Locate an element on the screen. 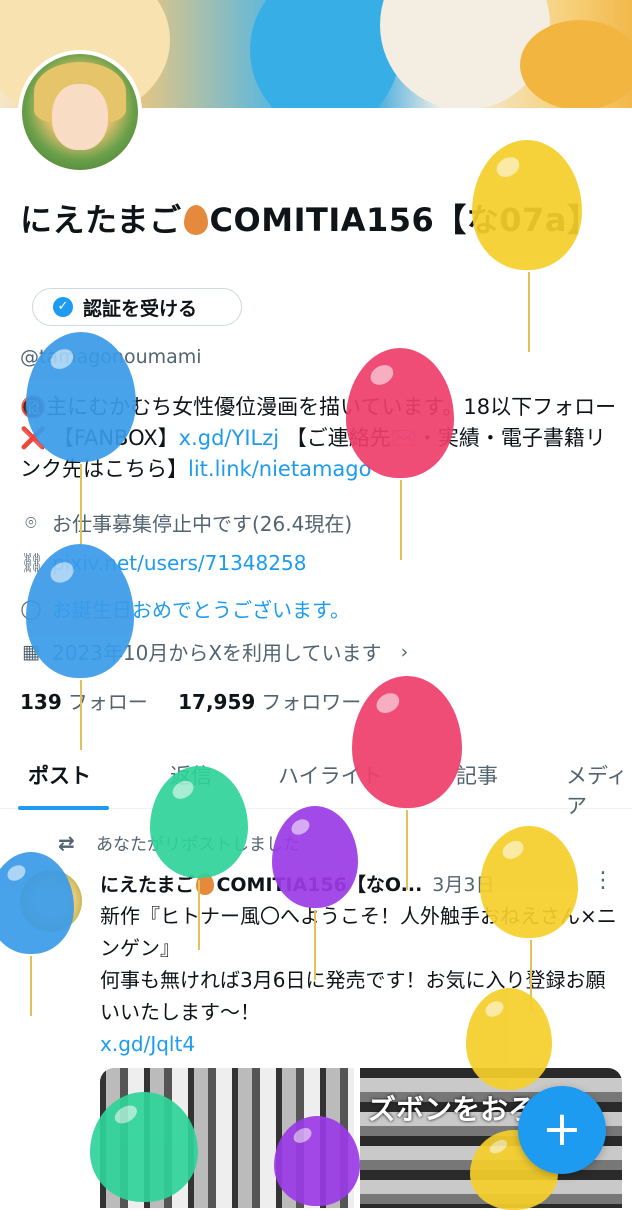 The width and height of the screenshot is (632, 1210). following-count: 139 is located at coordinates (41, 702).